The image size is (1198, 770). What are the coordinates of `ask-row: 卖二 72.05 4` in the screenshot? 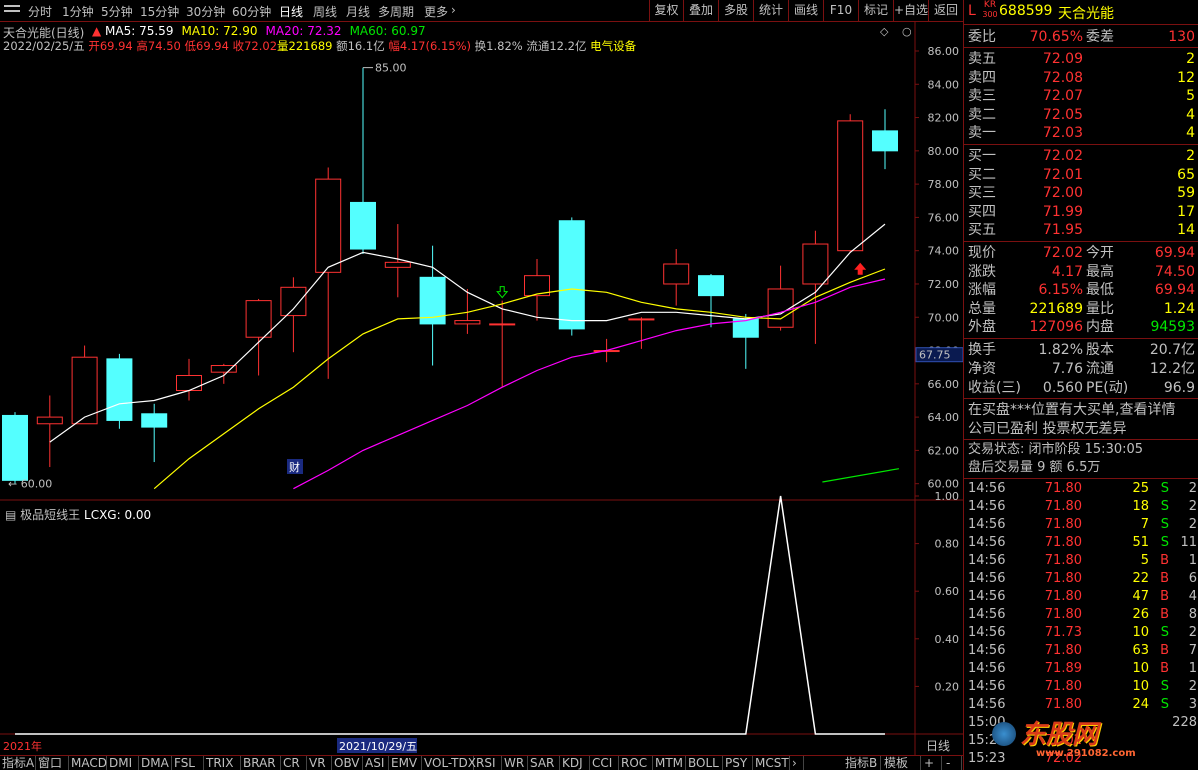 It's located at (1081, 115).